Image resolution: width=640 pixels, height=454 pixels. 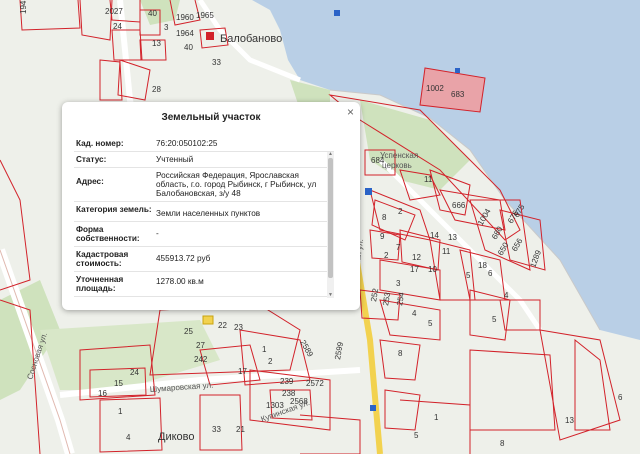 I want to click on parcel-number: 22, so click(x=222, y=325).